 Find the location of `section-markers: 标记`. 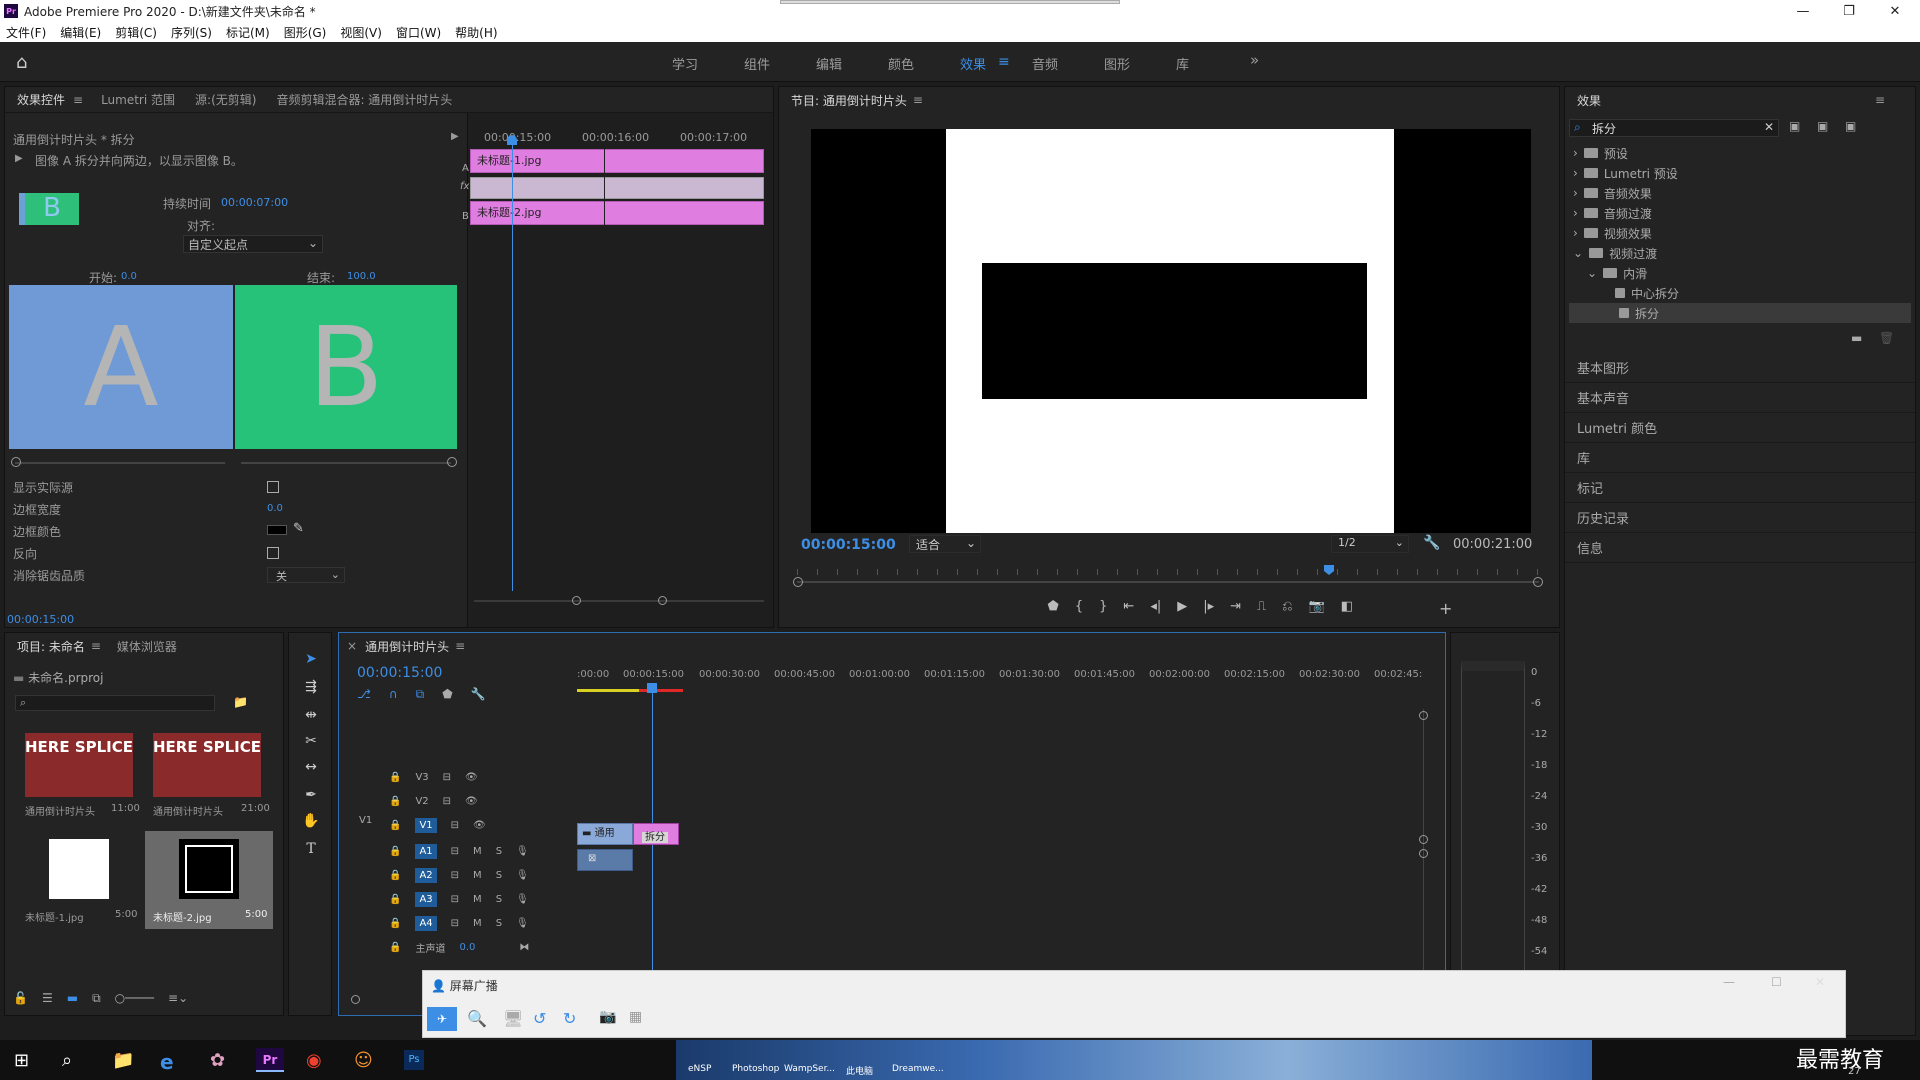

section-markers: 标记 is located at coordinates (1740, 488).